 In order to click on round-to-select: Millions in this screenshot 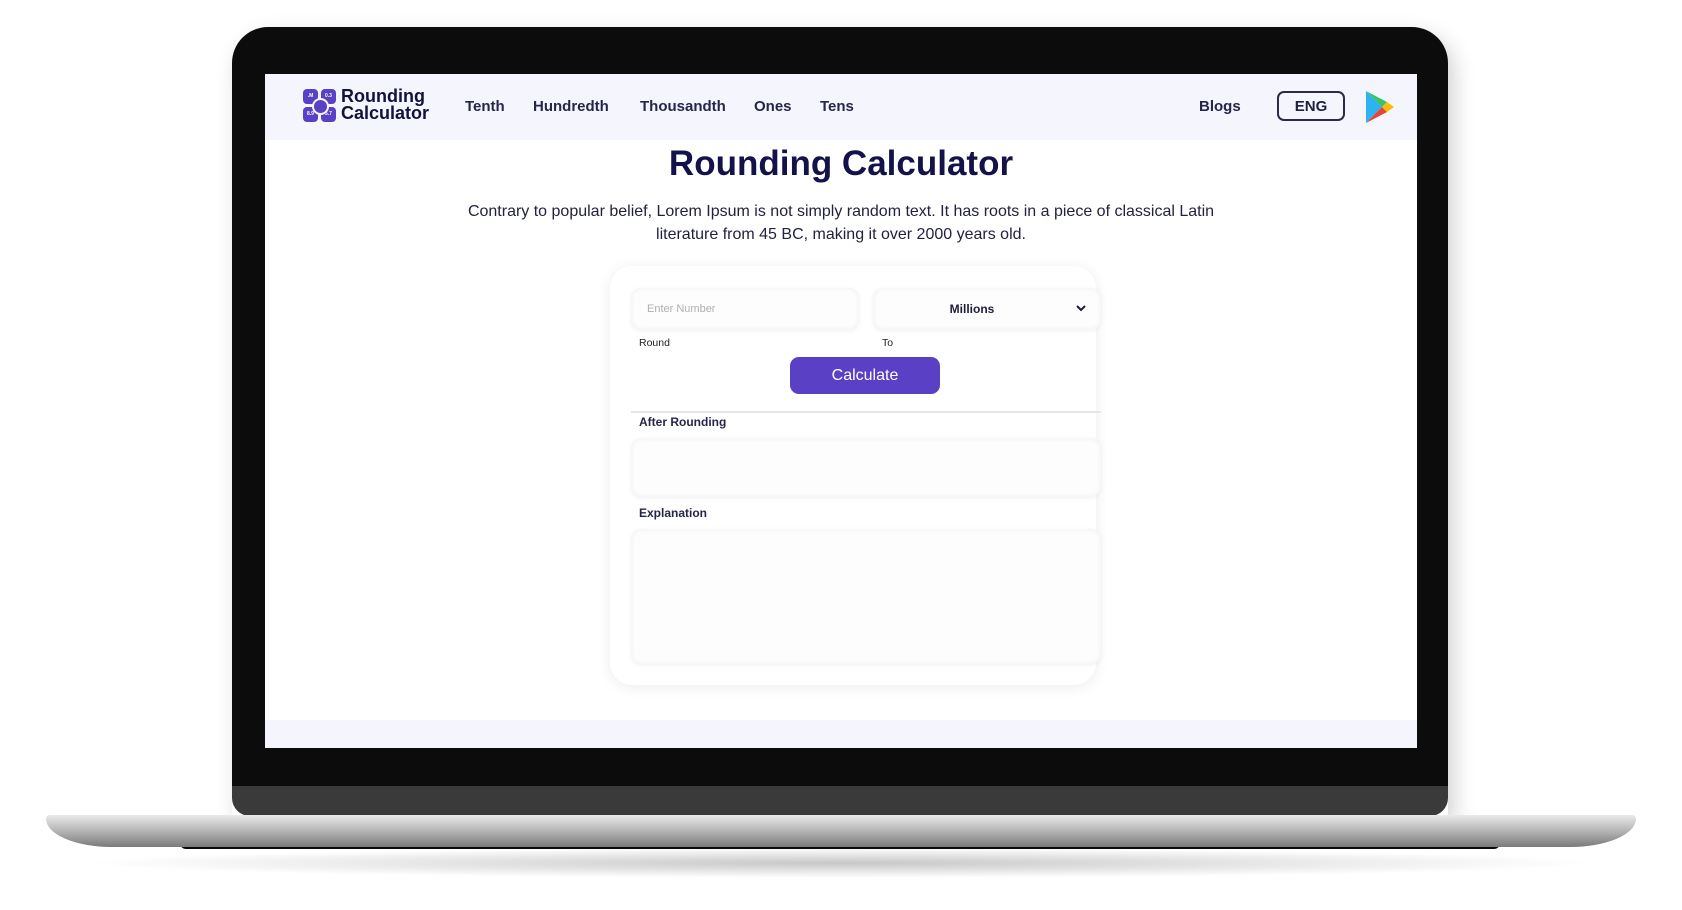, I will do `click(987, 309)`.